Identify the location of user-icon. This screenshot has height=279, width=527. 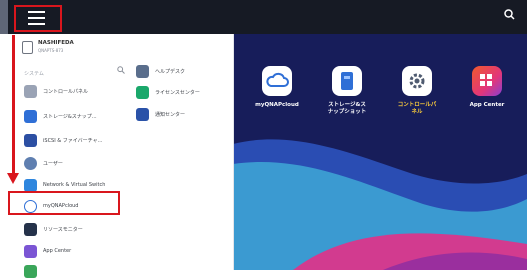
(30, 163).